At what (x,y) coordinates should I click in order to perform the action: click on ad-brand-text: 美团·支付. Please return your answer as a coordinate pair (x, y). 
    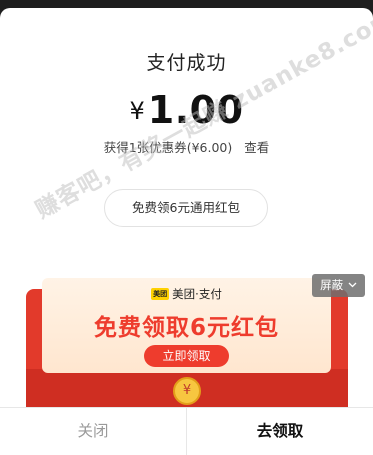
    Looking at the image, I should click on (197, 294).